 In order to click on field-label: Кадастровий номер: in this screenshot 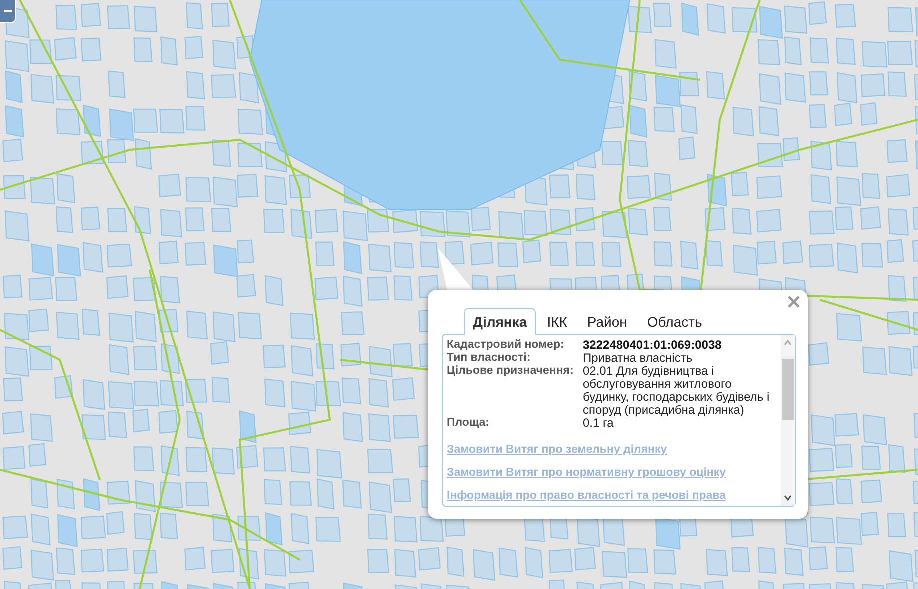, I will do `click(506, 345)`.